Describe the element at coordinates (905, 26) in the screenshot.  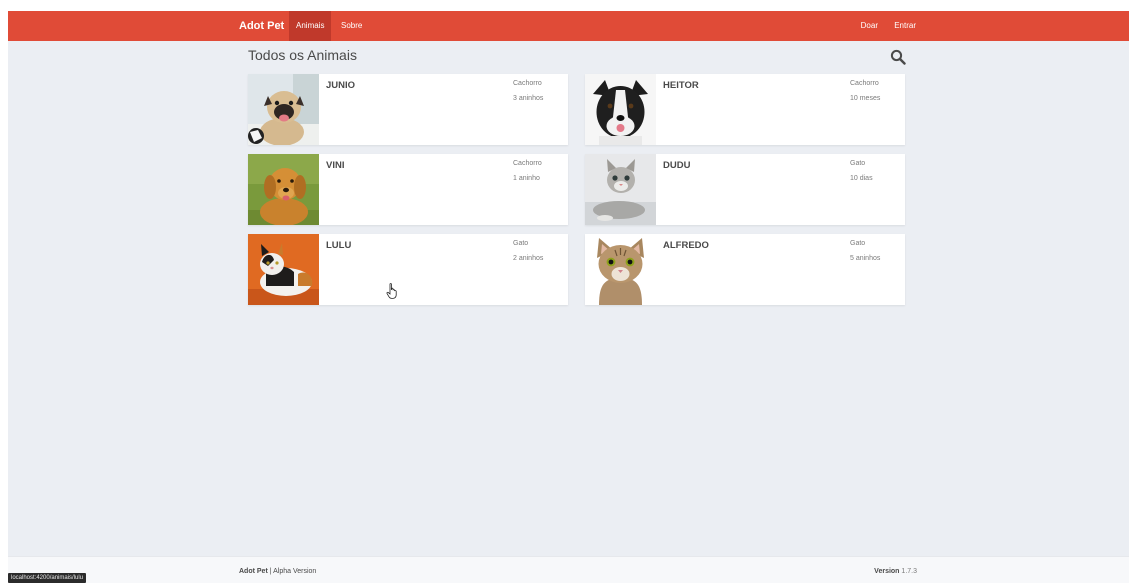
I see `nav-link-entrar: Entrar` at that location.